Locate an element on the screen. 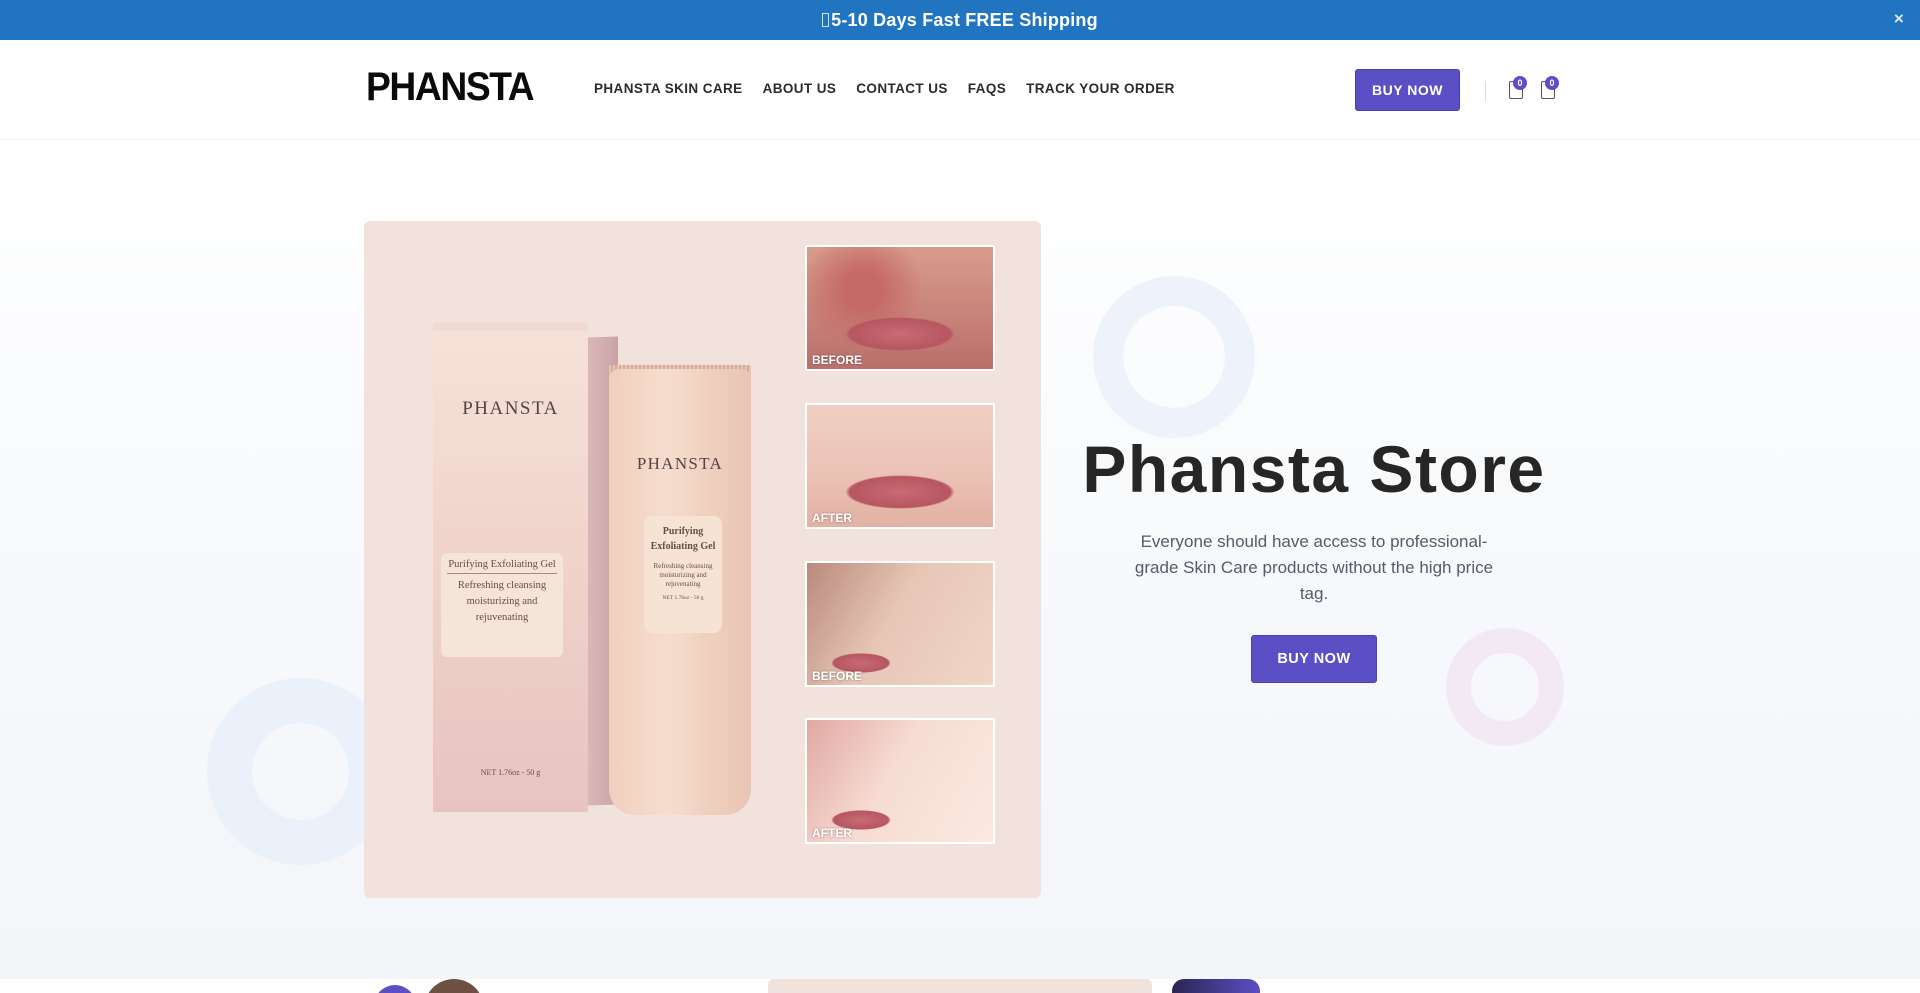 The image size is (1920, 993). product-box-net-weight: NET 1.76oz - 50 g is located at coordinates (510, 772).